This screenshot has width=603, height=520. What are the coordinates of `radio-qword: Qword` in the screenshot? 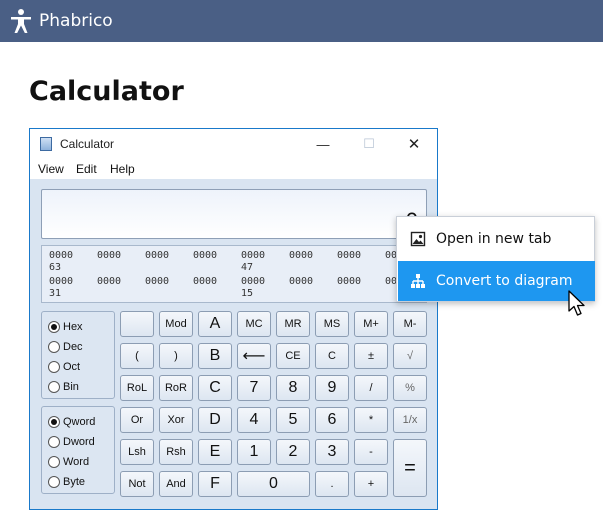 It's located at (71, 422).